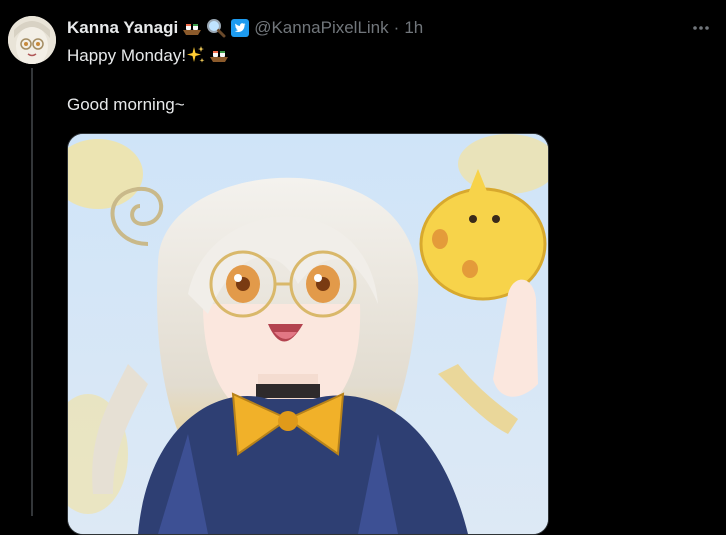  I want to click on sparkles-icon, so click(196, 55).